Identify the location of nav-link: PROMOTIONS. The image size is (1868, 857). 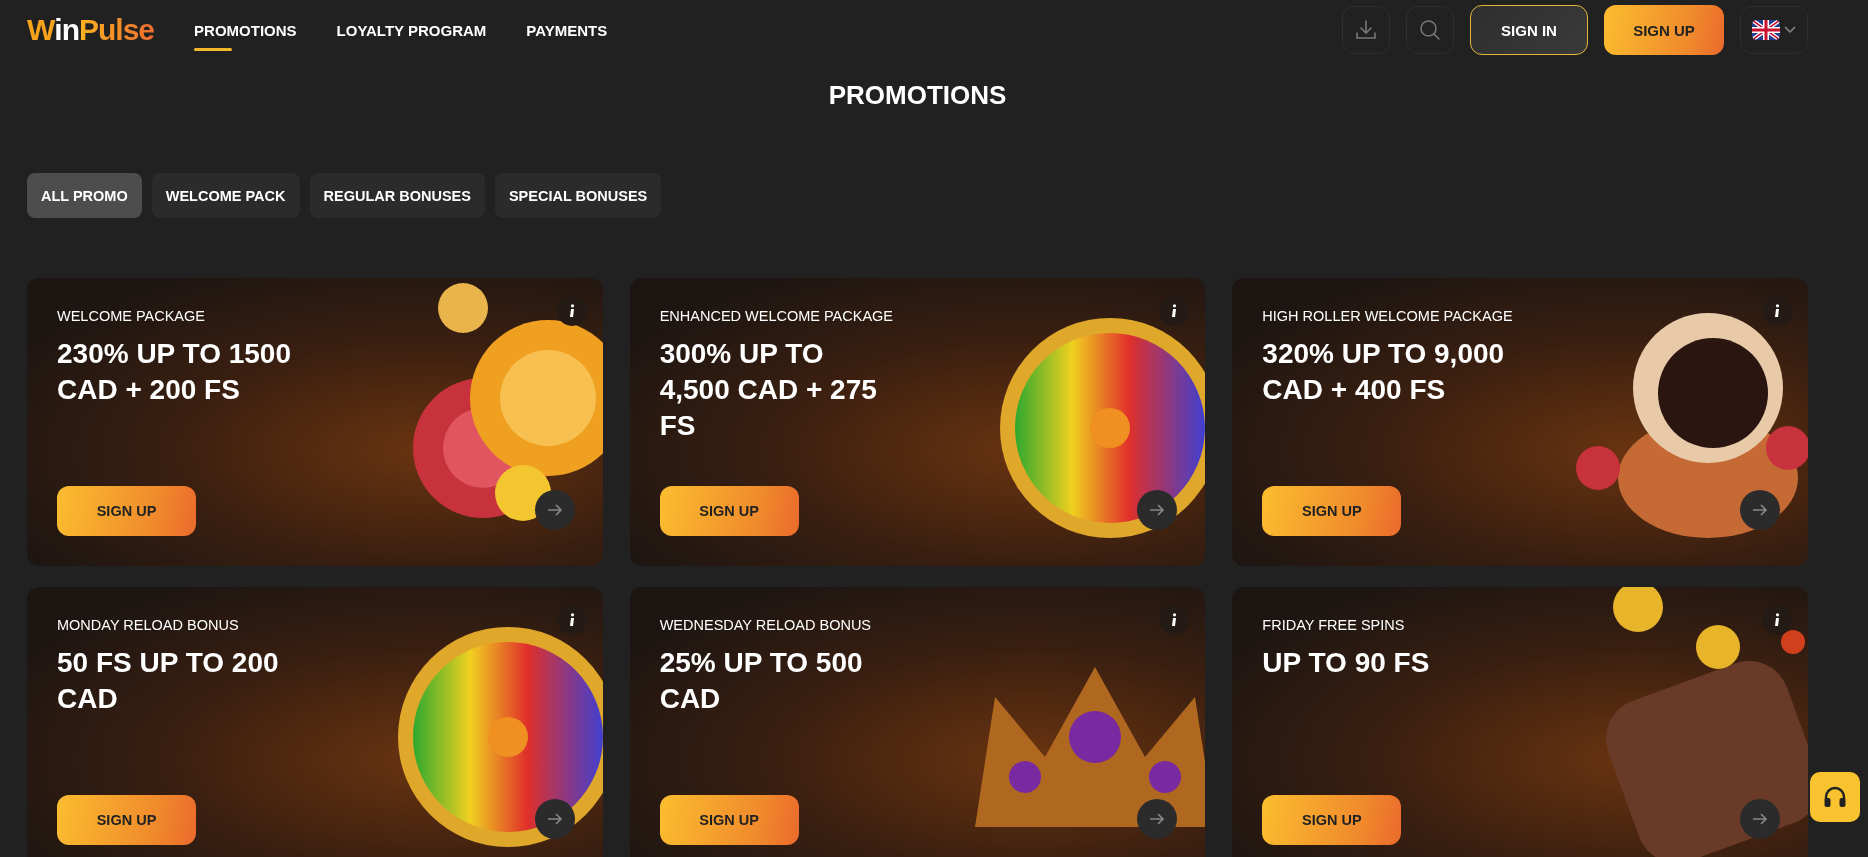
(245, 30).